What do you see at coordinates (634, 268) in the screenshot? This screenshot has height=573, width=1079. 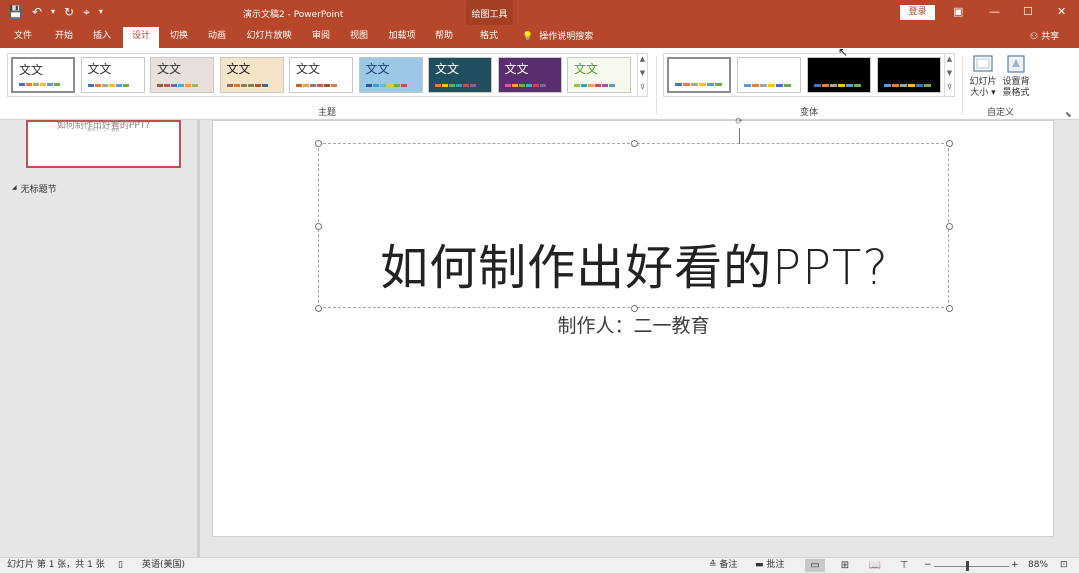 I see `slide-title: 如何制作出好看的PPT?` at bounding box center [634, 268].